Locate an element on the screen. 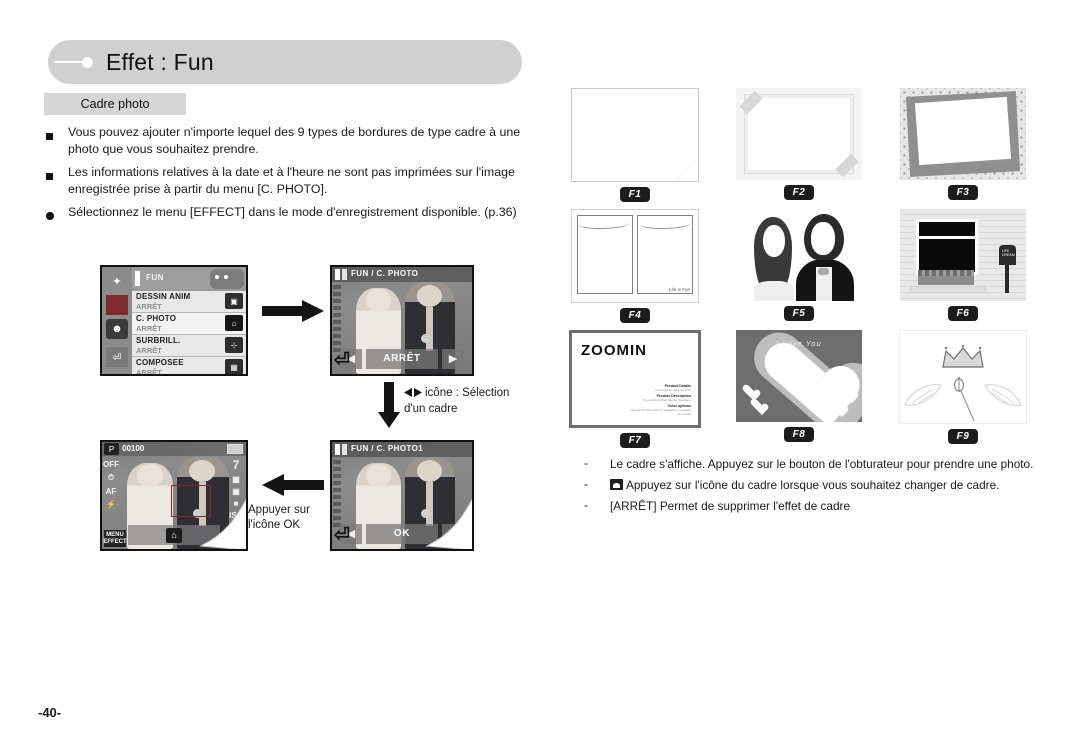 The image size is (1080, 746). heart-frame: I Love You is located at coordinates (799, 376).